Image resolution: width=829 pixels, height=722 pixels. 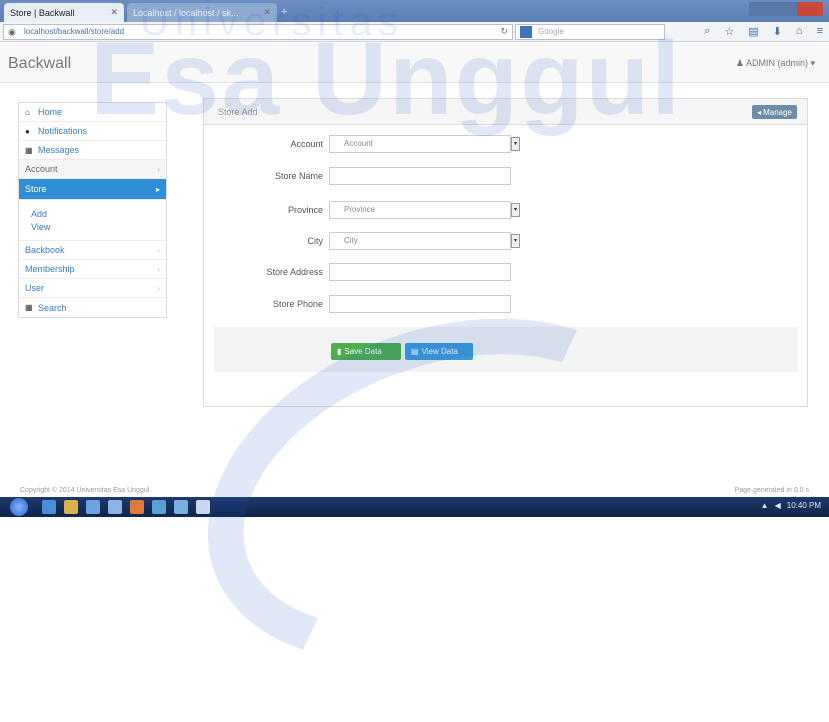 What do you see at coordinates (294, 272) in the screenshot?
I see `store-address-label: Store Address` at bounding box center [294, 272].